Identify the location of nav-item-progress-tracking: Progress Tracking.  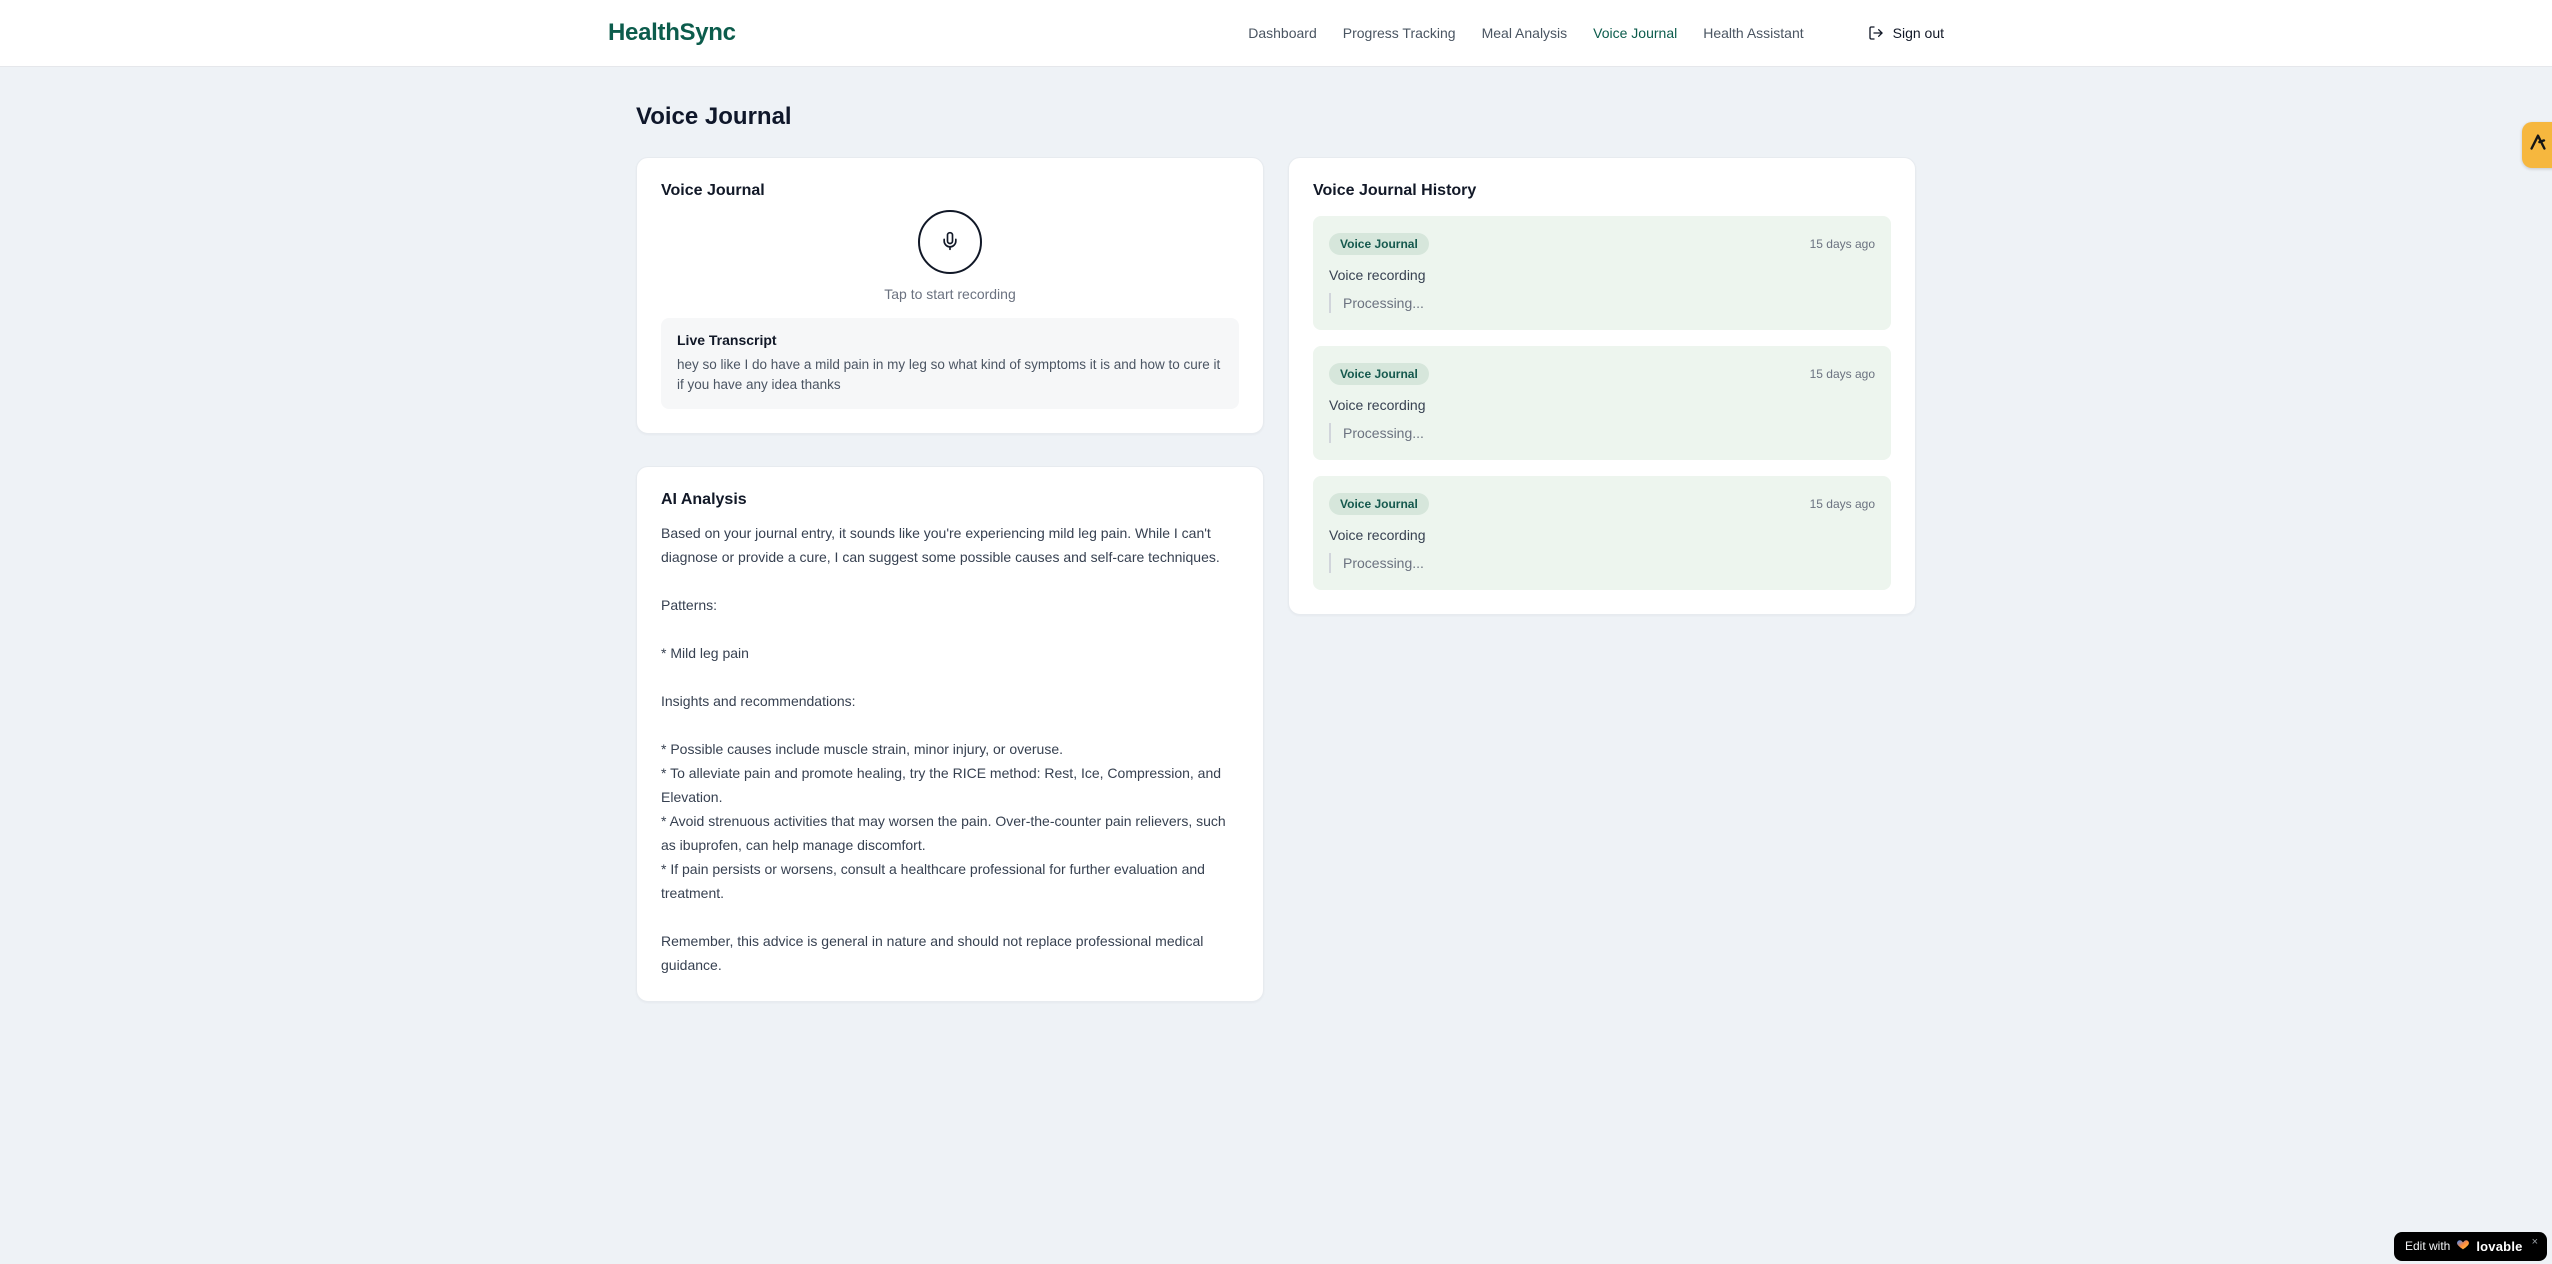
(1399, 33).